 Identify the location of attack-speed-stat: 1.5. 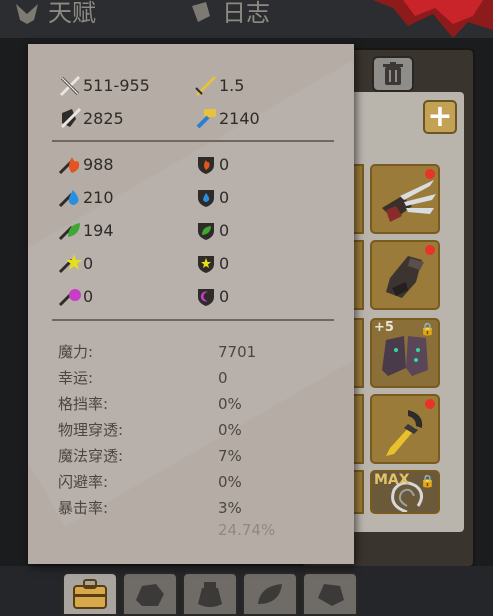
(219, 85).